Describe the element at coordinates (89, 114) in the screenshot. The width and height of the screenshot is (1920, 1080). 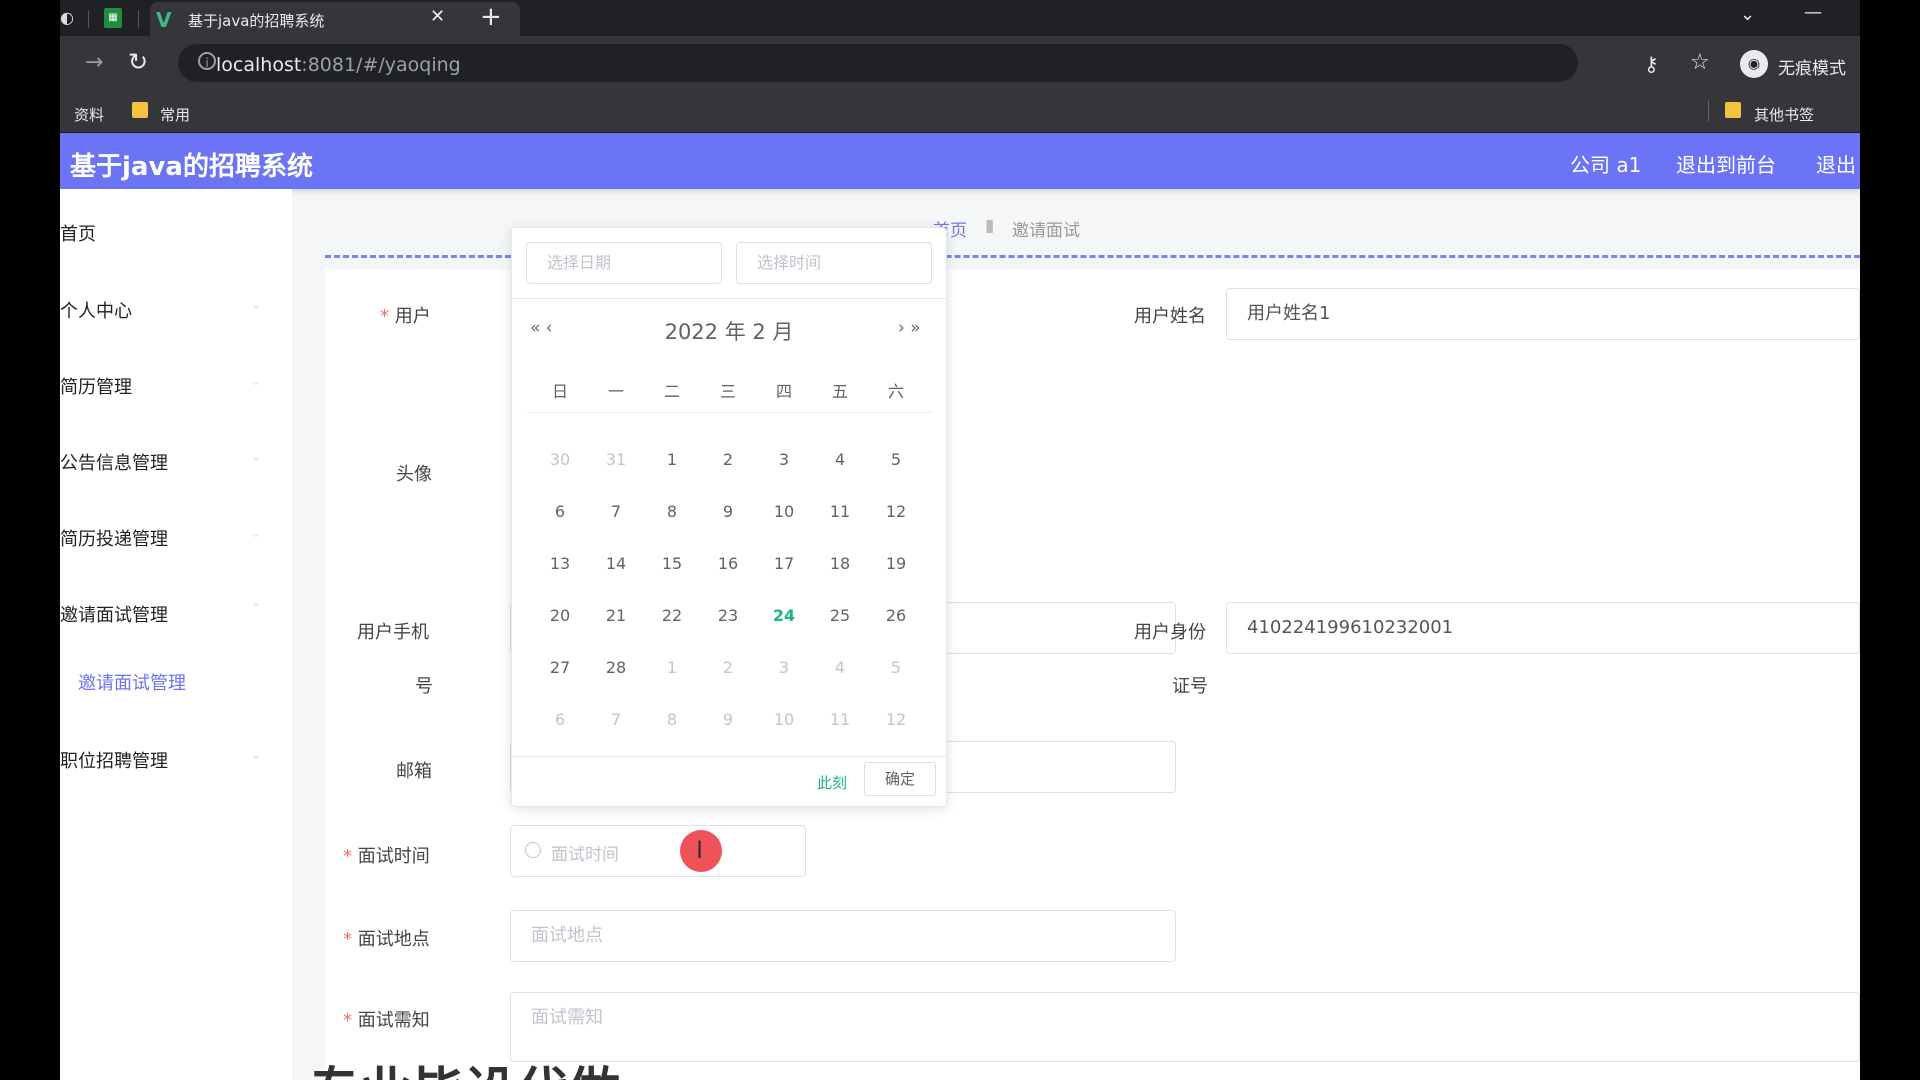
I see `bookmark-ziliao: 资料` at that location.